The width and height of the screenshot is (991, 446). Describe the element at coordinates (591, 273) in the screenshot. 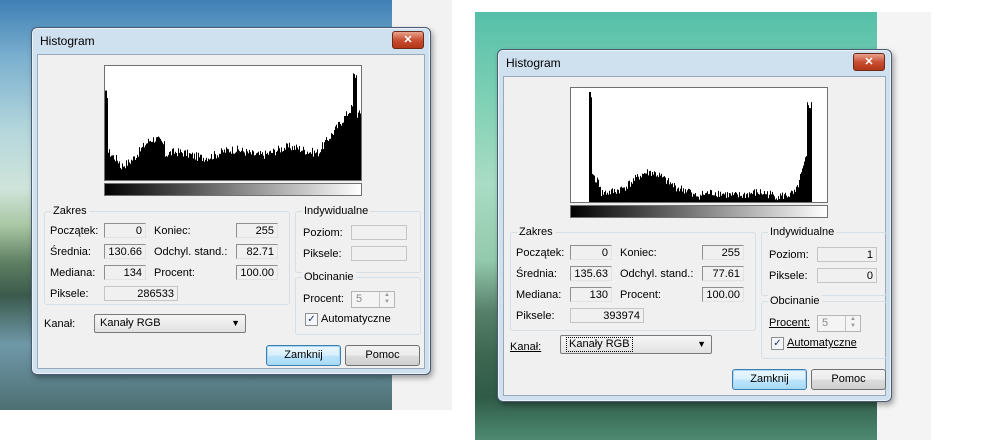

I see `mean-value: 135.63` at that location.